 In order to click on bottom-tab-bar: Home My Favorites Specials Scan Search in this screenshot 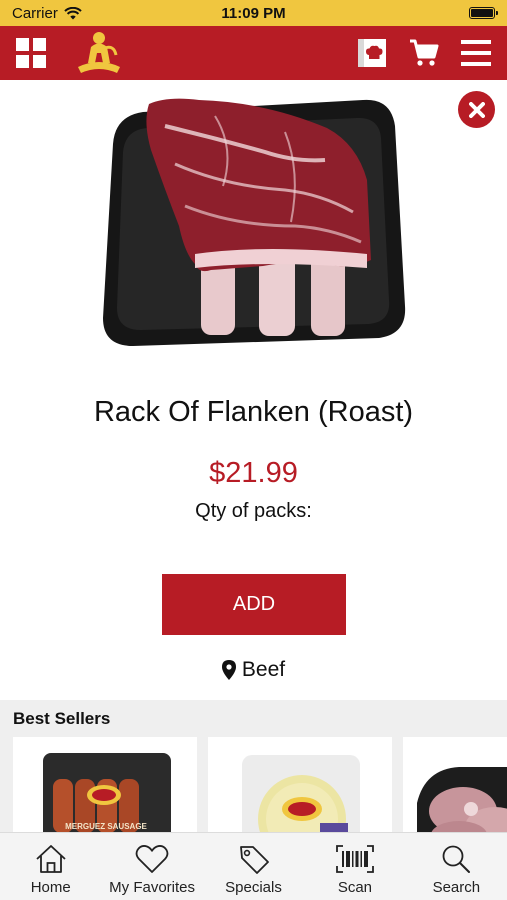, I will do `click(253, 866)`.